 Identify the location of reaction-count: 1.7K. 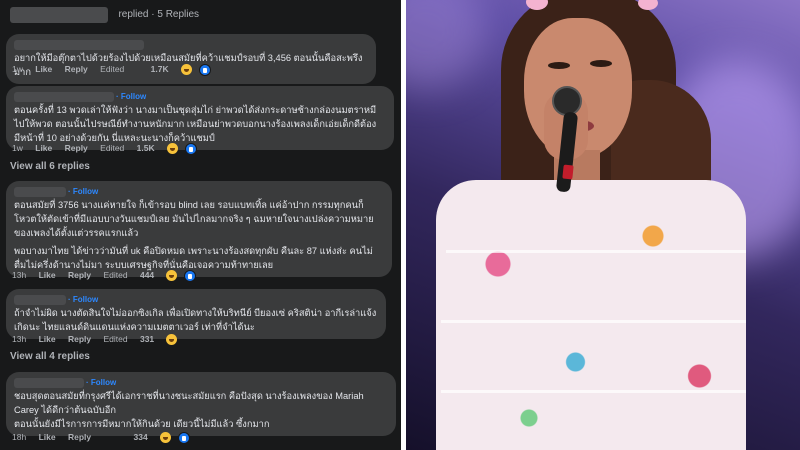
(160, 69).